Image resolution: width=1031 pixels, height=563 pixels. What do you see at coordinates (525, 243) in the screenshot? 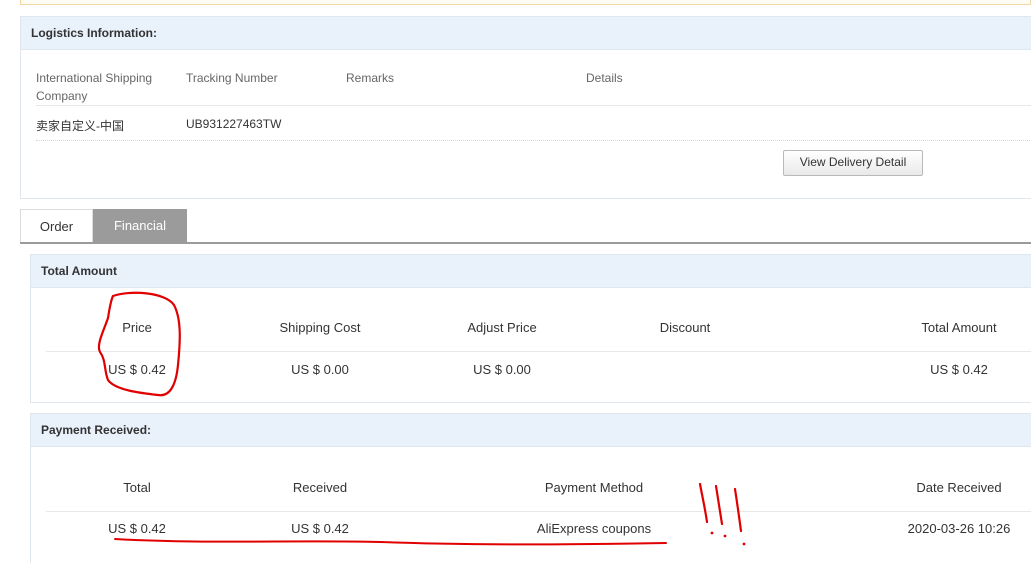
I see `tabs-underline` at bounding box center [525, 243].